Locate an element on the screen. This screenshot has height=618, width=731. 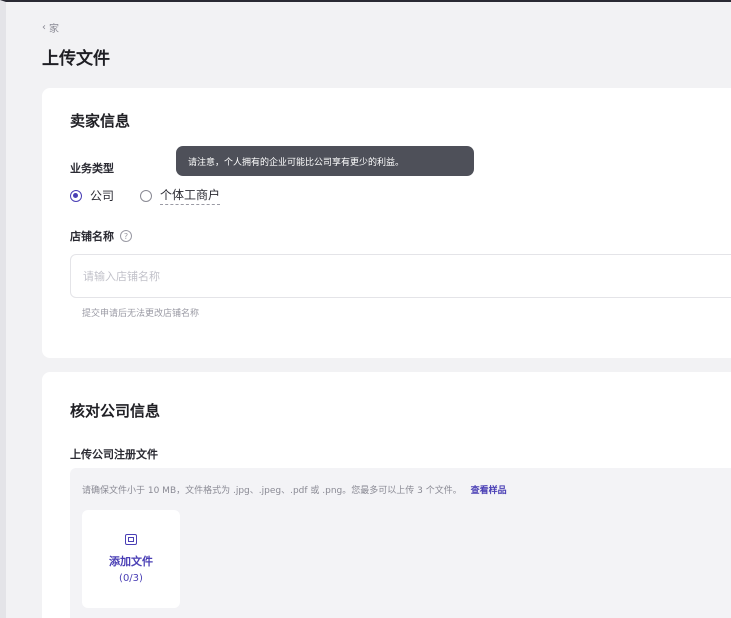
radio-company is located at coordinates (76, 195).